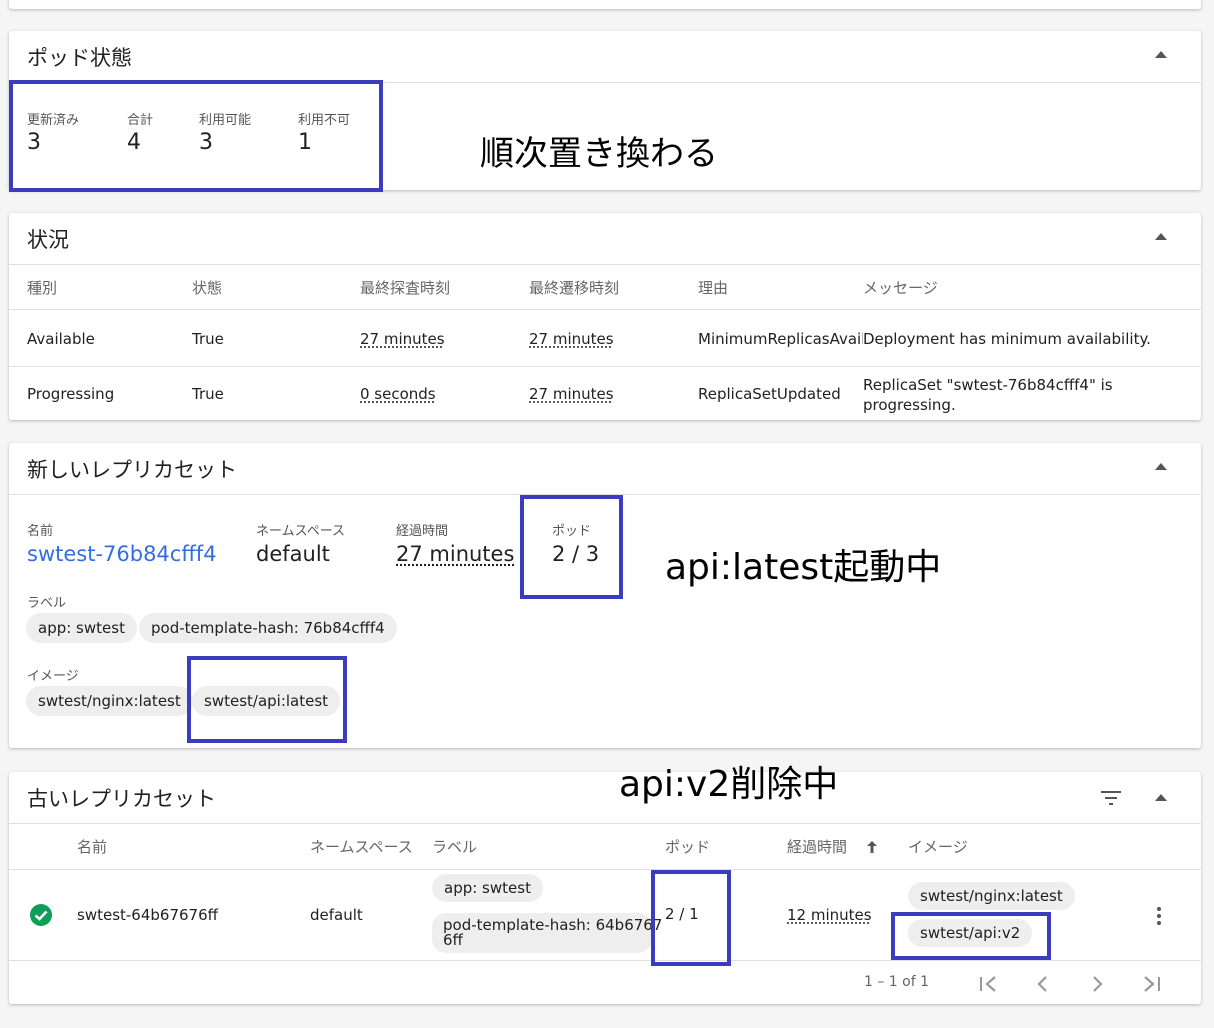 The height and width of the screenshot is (1028, 1214). What do you see at coordinates (988, 385) in the screenshot?
I see `cond-message-line1: ReplicaSet "swtest-76b84cfff4" is` at bounding box center [988, 385].